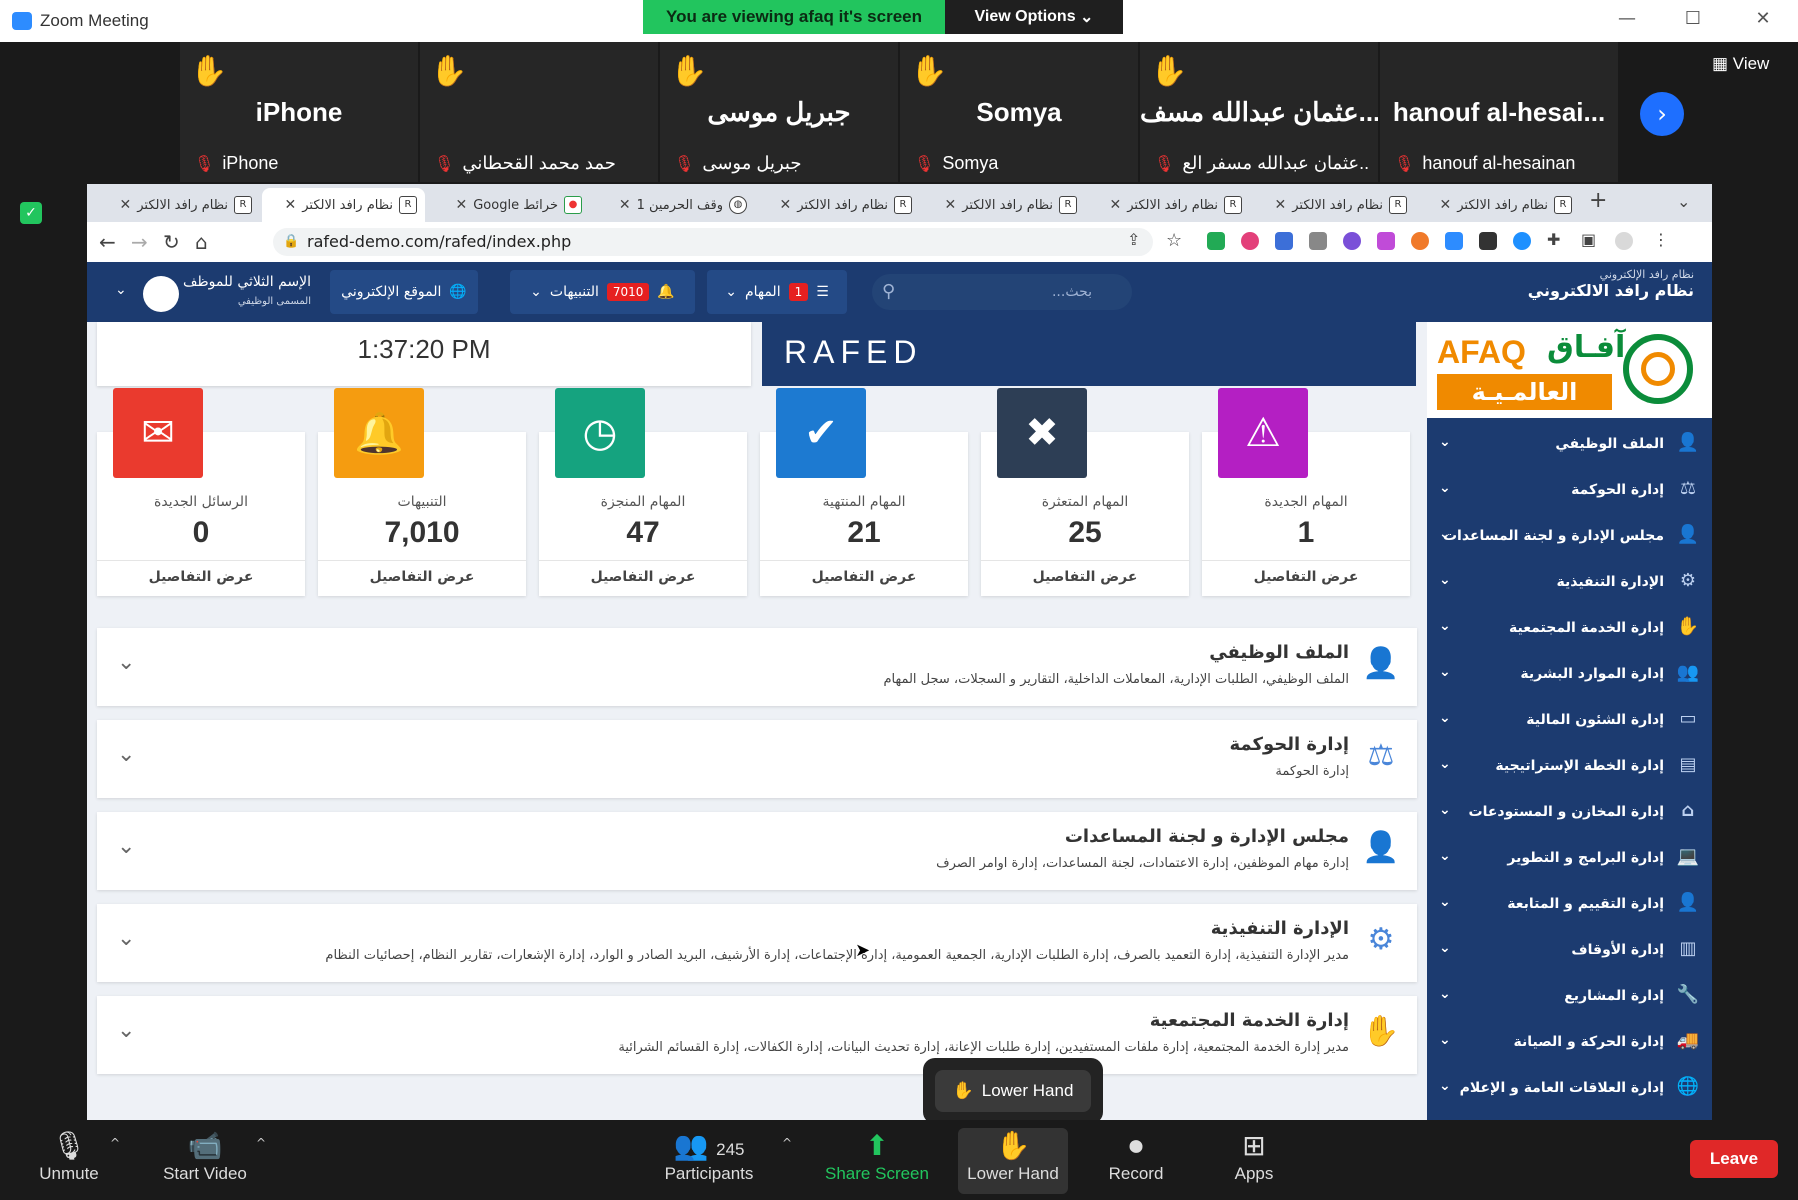  What do you see at coordinates (1174, 240) in the screenshot?
I see `star-icon: ☆` at bounding box center [1174, 240].